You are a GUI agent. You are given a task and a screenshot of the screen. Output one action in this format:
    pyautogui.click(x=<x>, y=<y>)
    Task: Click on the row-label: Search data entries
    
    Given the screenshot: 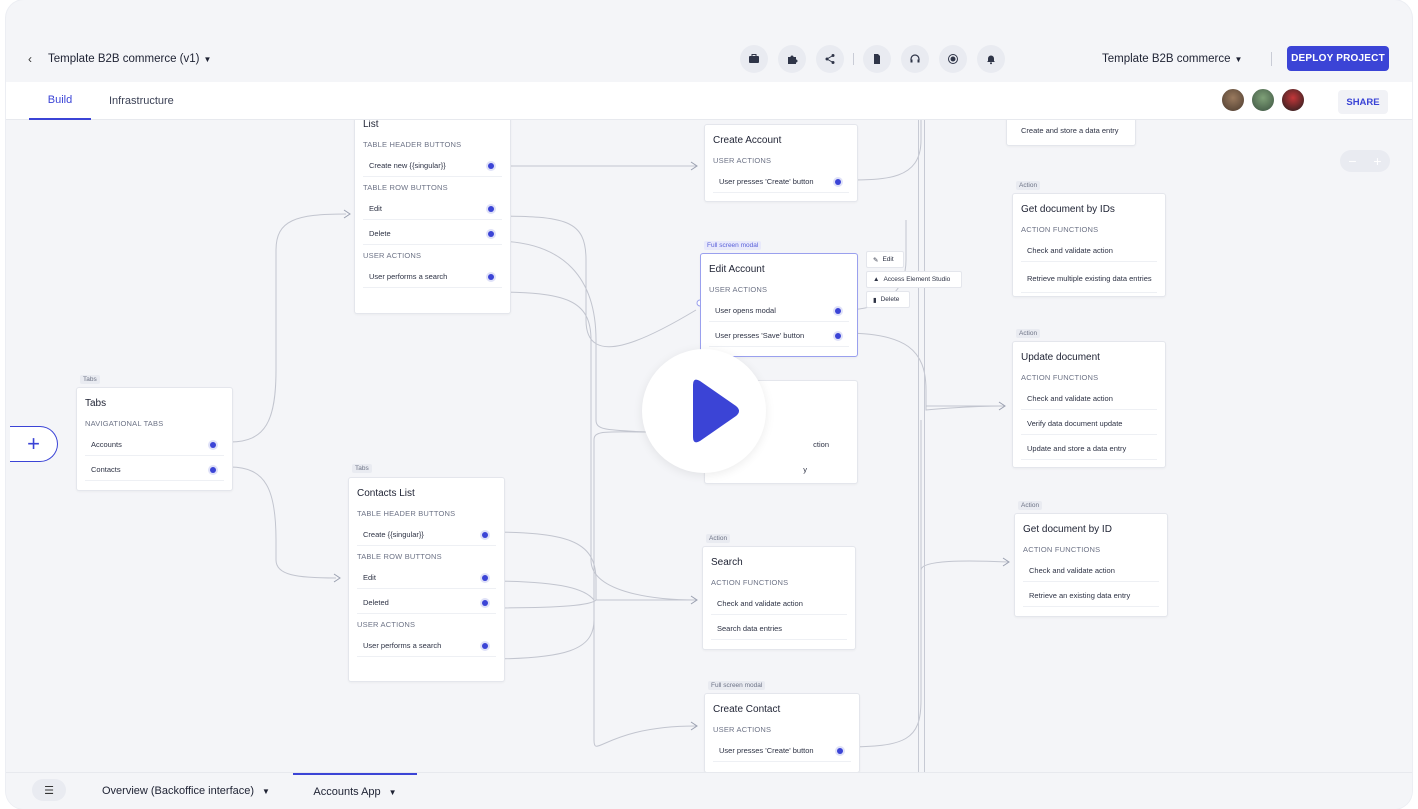 What is the action you would take?
    pyautogui.click(x=750, y=628)
    